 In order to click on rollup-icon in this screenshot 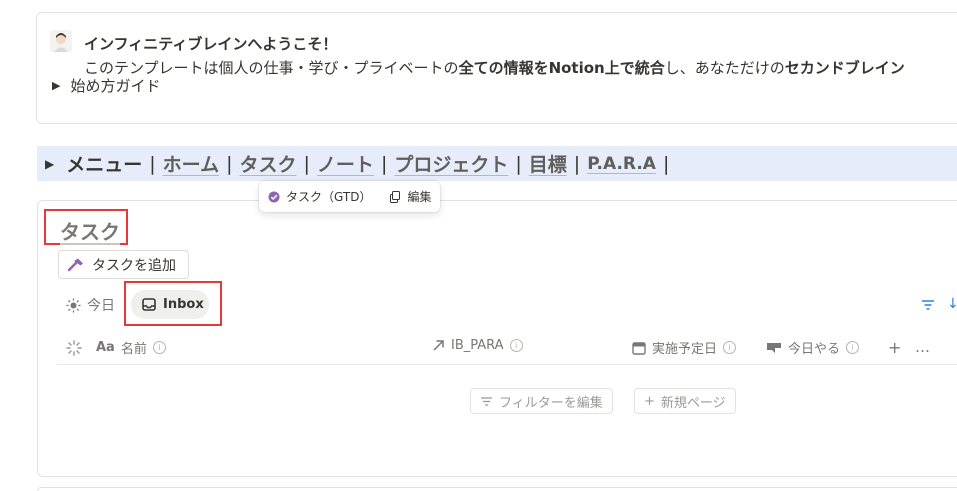, I will do `click(774, 347)`.